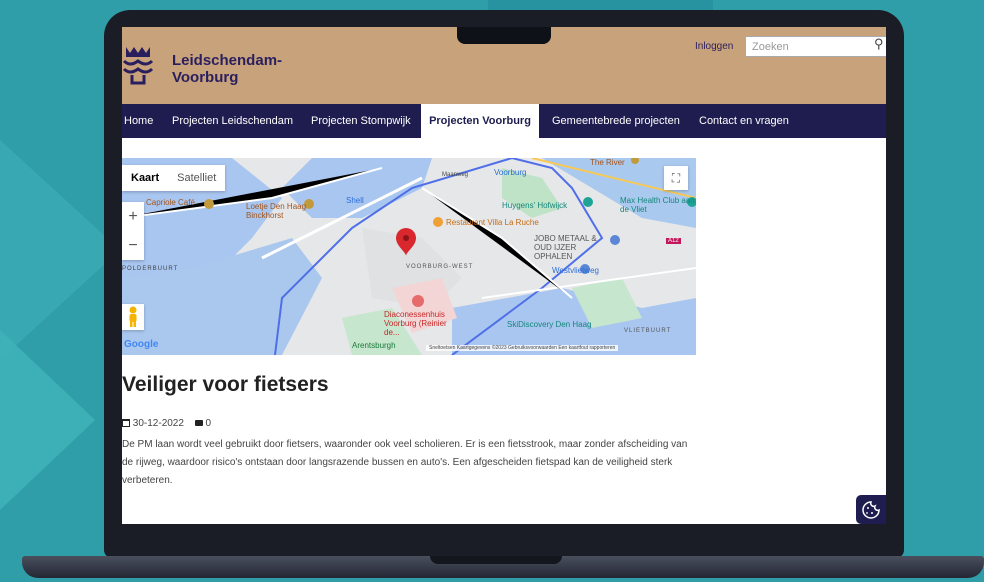 The image size is (984, 582). I want to click on map-label-voorburg-west: VOORBURG-WEST, so click(439, 267).